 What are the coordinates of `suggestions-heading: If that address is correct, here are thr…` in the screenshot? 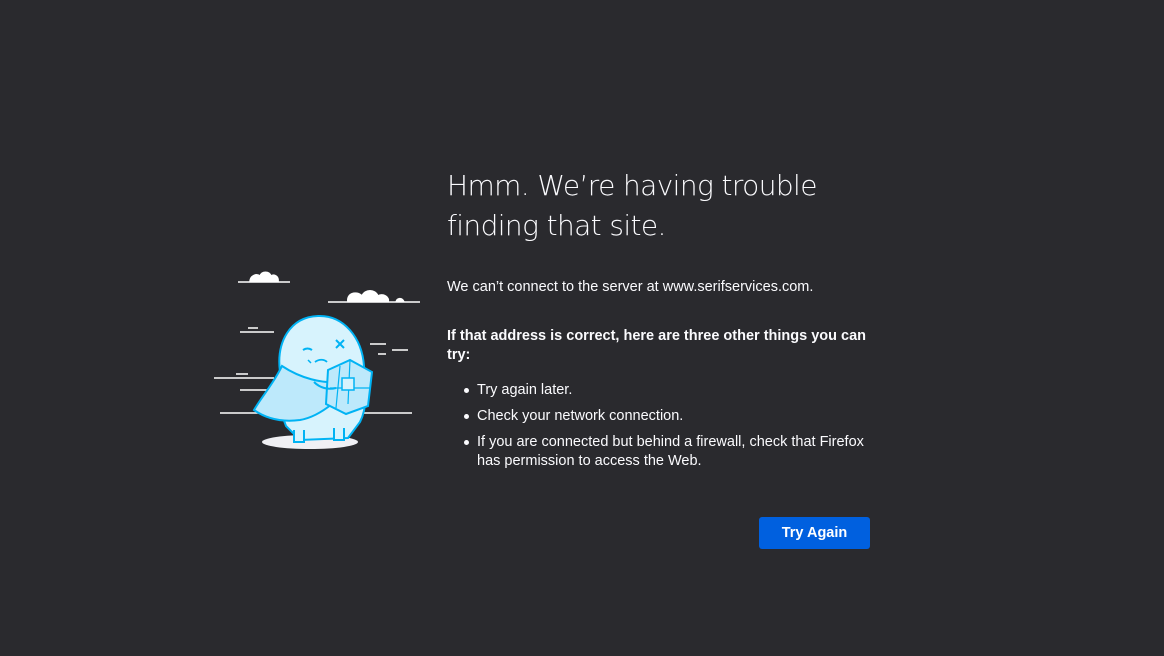 It's located at (657, 345).